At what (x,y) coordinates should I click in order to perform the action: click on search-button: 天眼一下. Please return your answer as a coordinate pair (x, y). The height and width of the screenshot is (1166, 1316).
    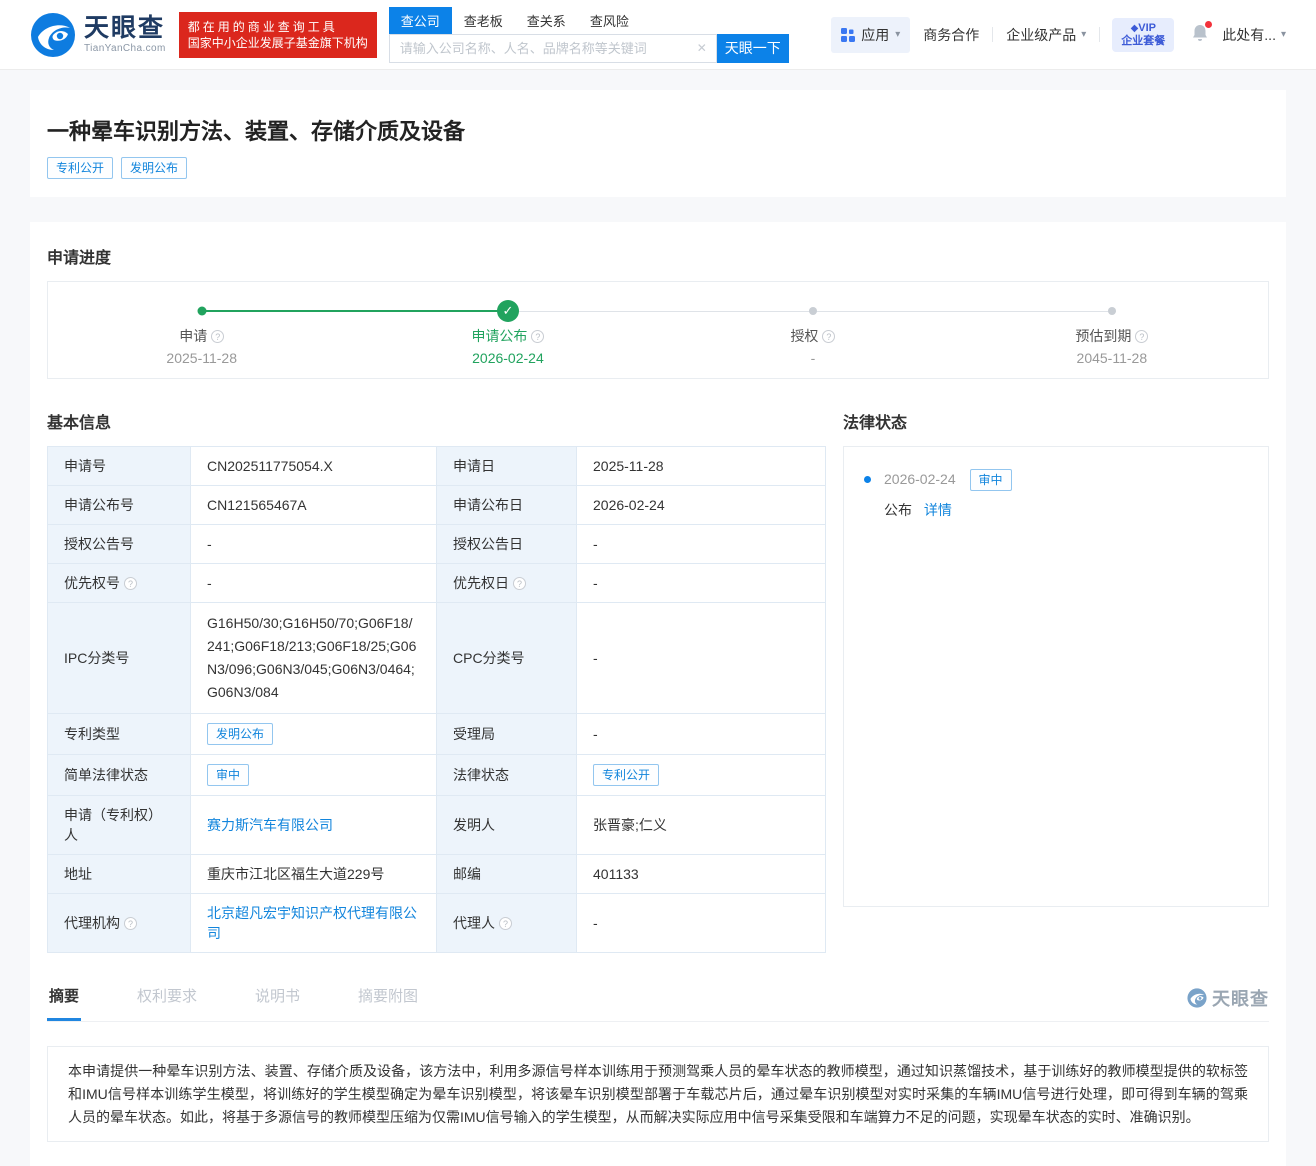
    Looking at the image, I should click on (752, 48).